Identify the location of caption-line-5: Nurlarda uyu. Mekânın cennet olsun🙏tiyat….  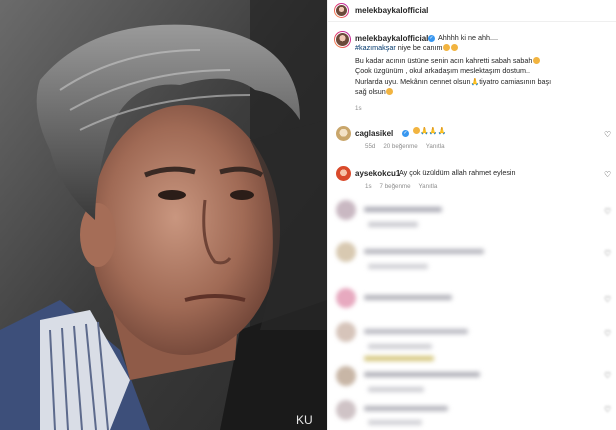
(453, 81).